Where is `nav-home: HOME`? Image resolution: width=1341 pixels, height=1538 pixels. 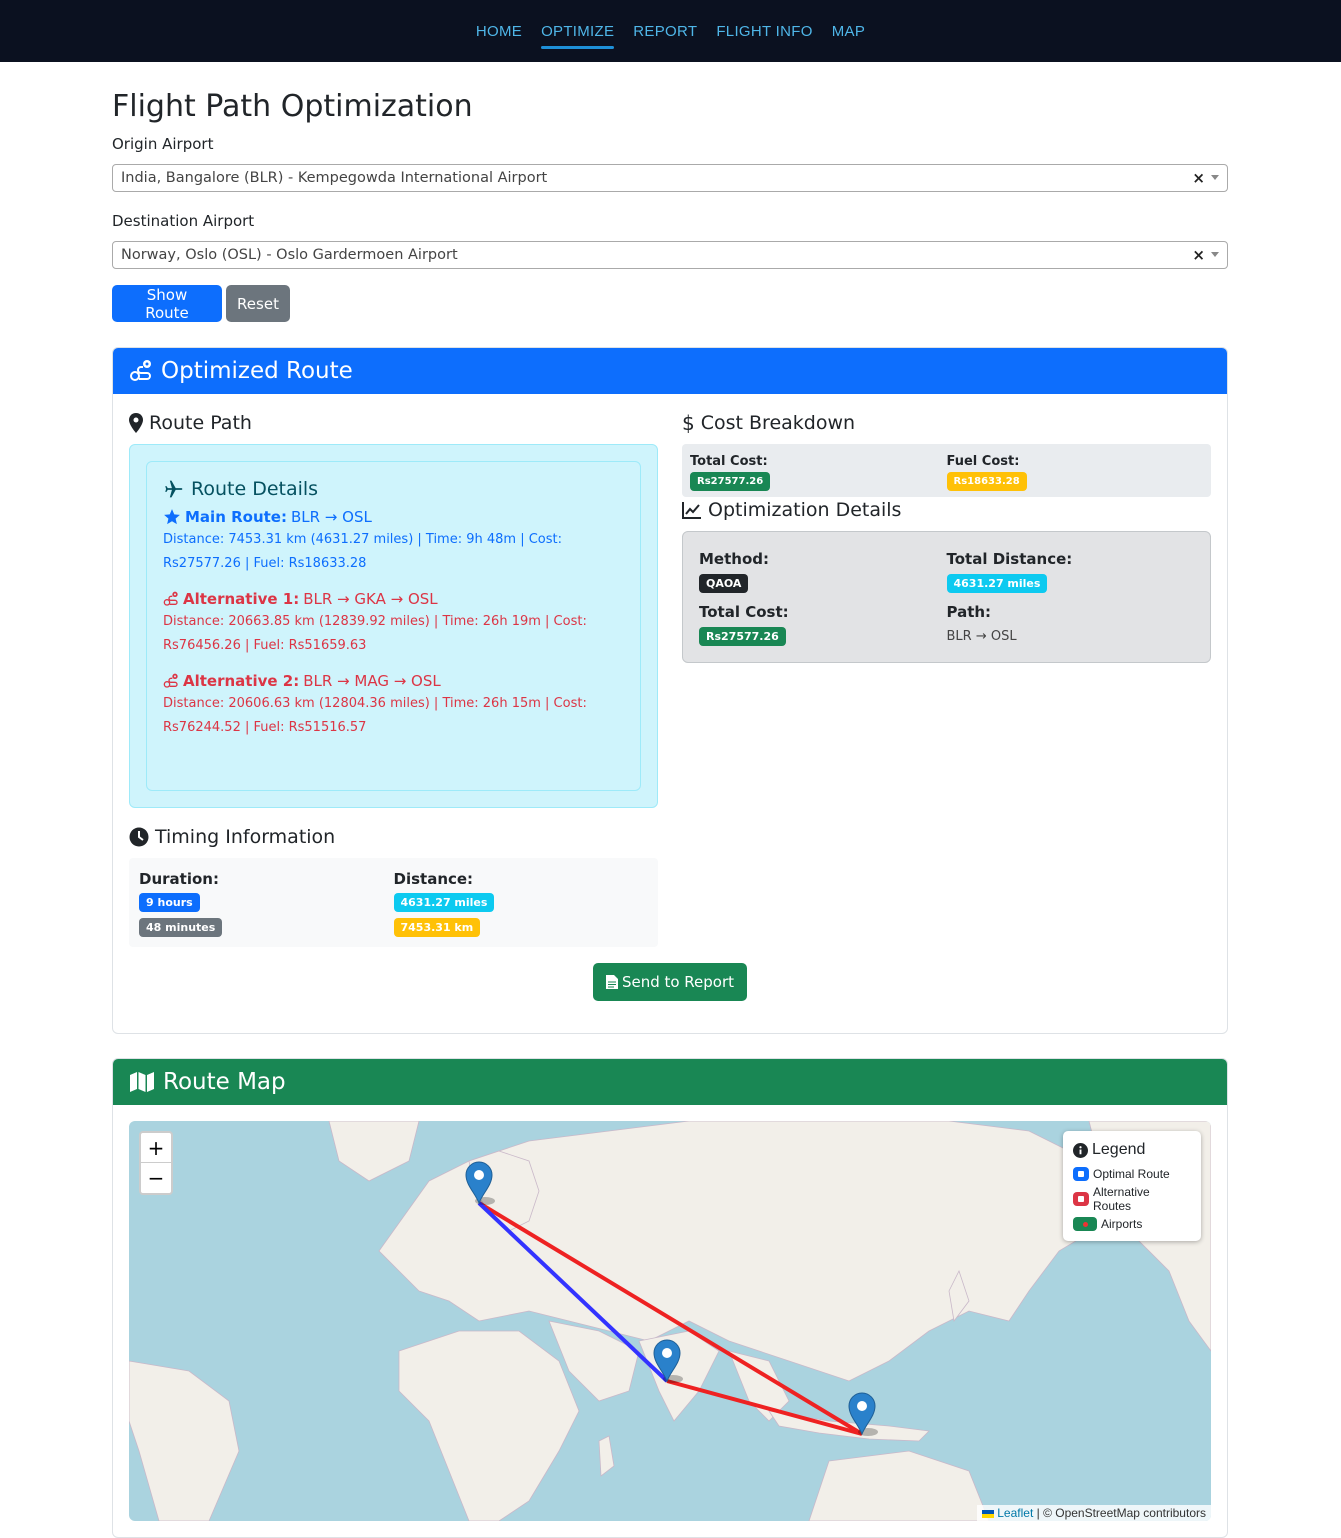 nav-home: HOME is located at coordinates (499, 31).